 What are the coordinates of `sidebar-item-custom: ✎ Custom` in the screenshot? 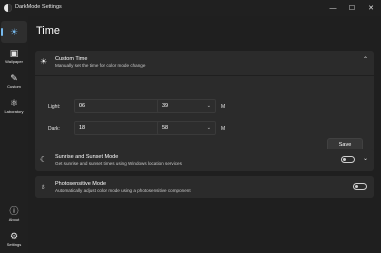 It's located at (14, 81).